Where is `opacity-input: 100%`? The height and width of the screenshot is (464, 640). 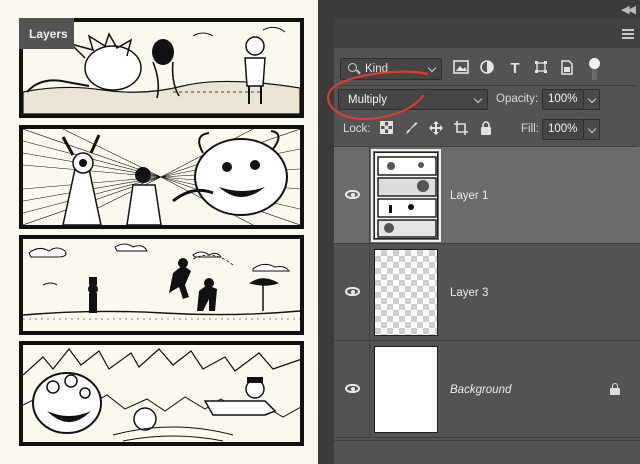 opacity-input: 100% is located at coordinates (563, 99).